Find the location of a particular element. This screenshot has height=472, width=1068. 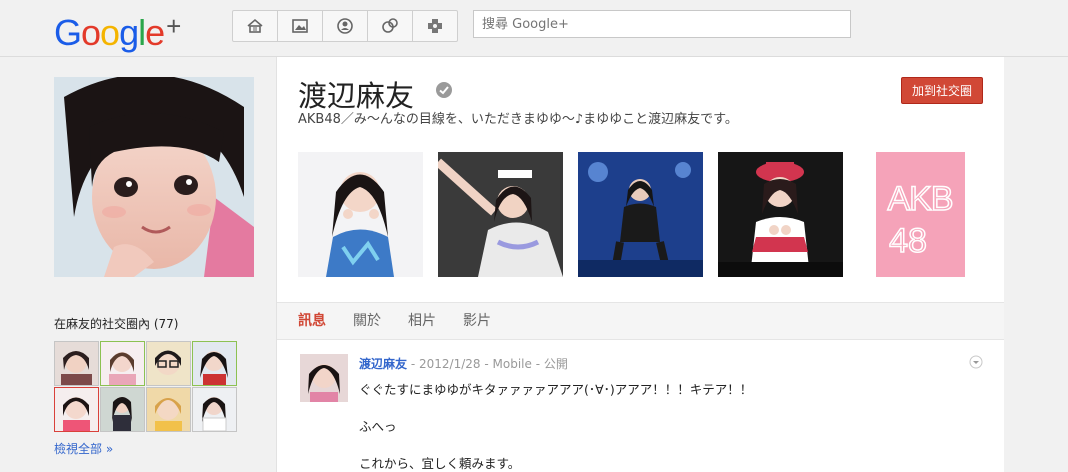

akb48-logo-photo: AKB 48 is located at coordinates (920, 214).